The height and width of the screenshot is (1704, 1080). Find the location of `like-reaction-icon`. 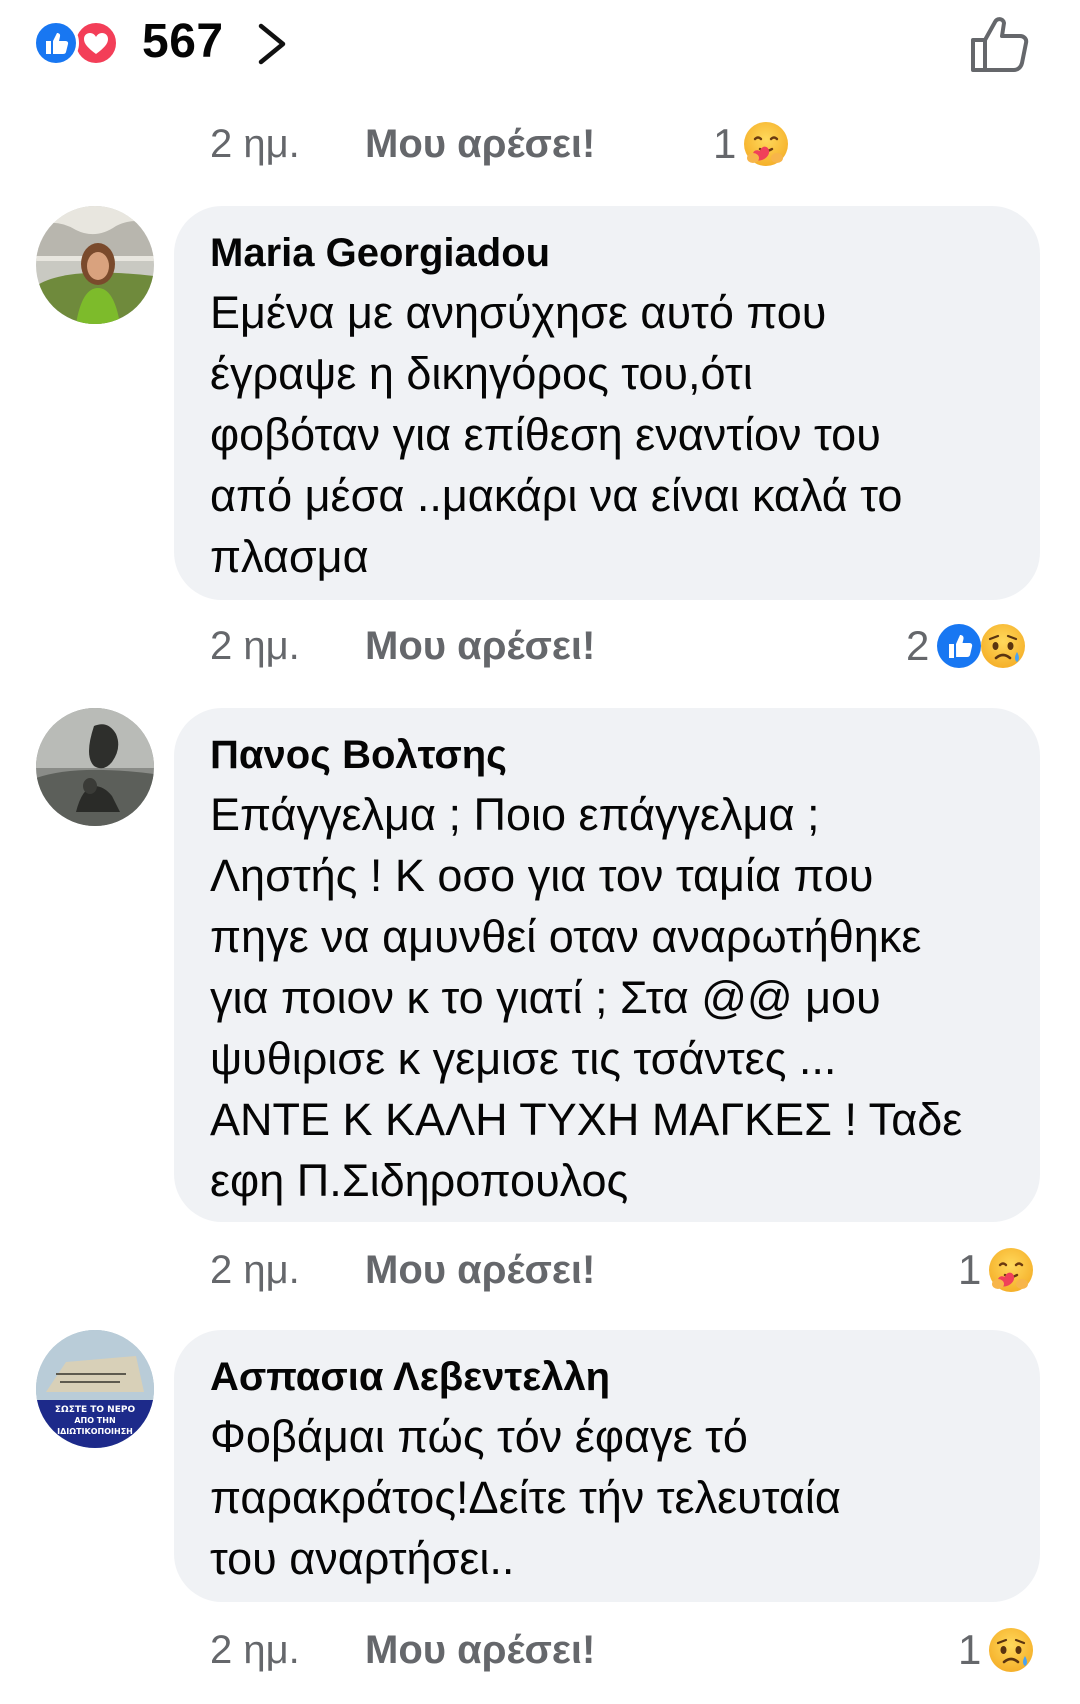

like-reaction-icon is located at coordinates (56, 43).